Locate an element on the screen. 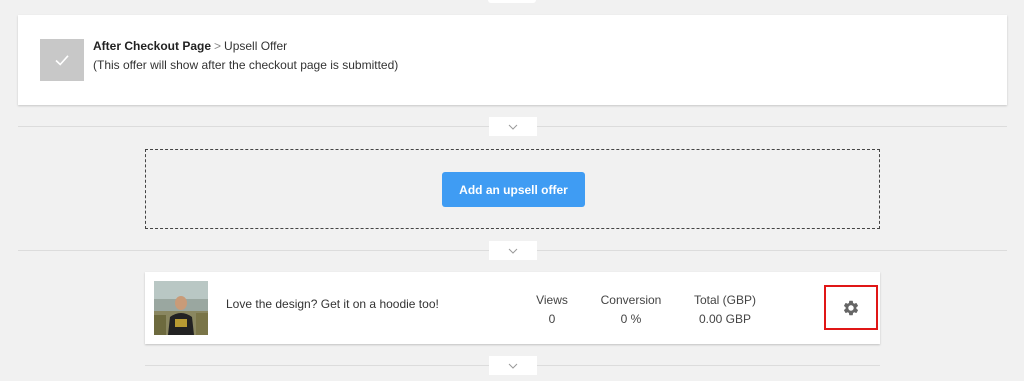 The height and width of the screenshot is (381, 1024). stat-total: Total (GBP) 0.00 GBP is located at coordinates (725, 310).